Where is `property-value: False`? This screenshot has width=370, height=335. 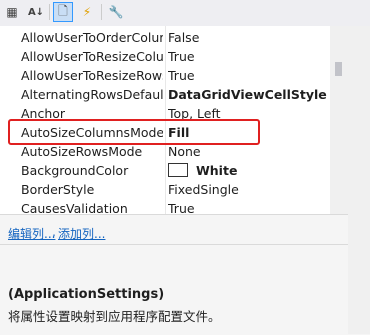
property-value: False is located at coordinates (248, 37).